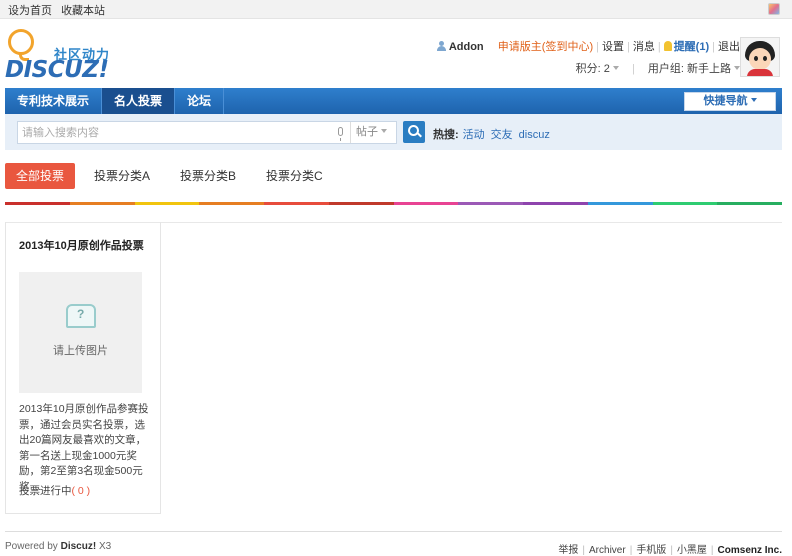  Describe the element at coordinates (208, 176) in the screenshot. I see `tab-category-b: 投票分类B` at that location.